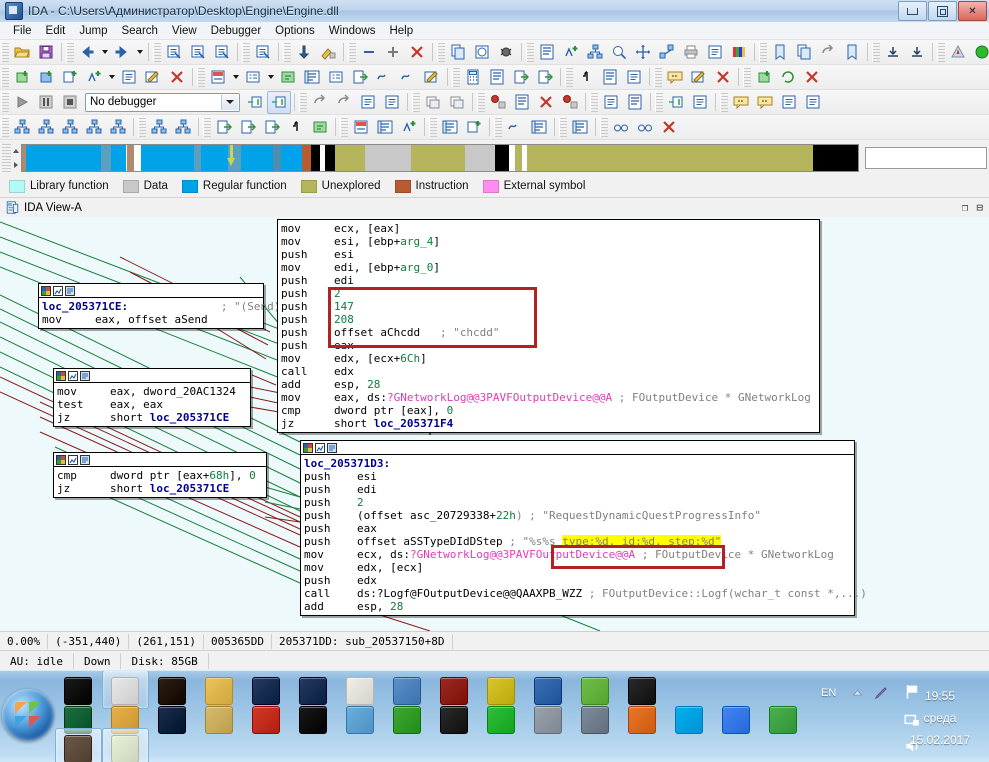  Describe the element at coordinates (129, 77) in the screenshot. I see `make-unexplored-icon` at that location.